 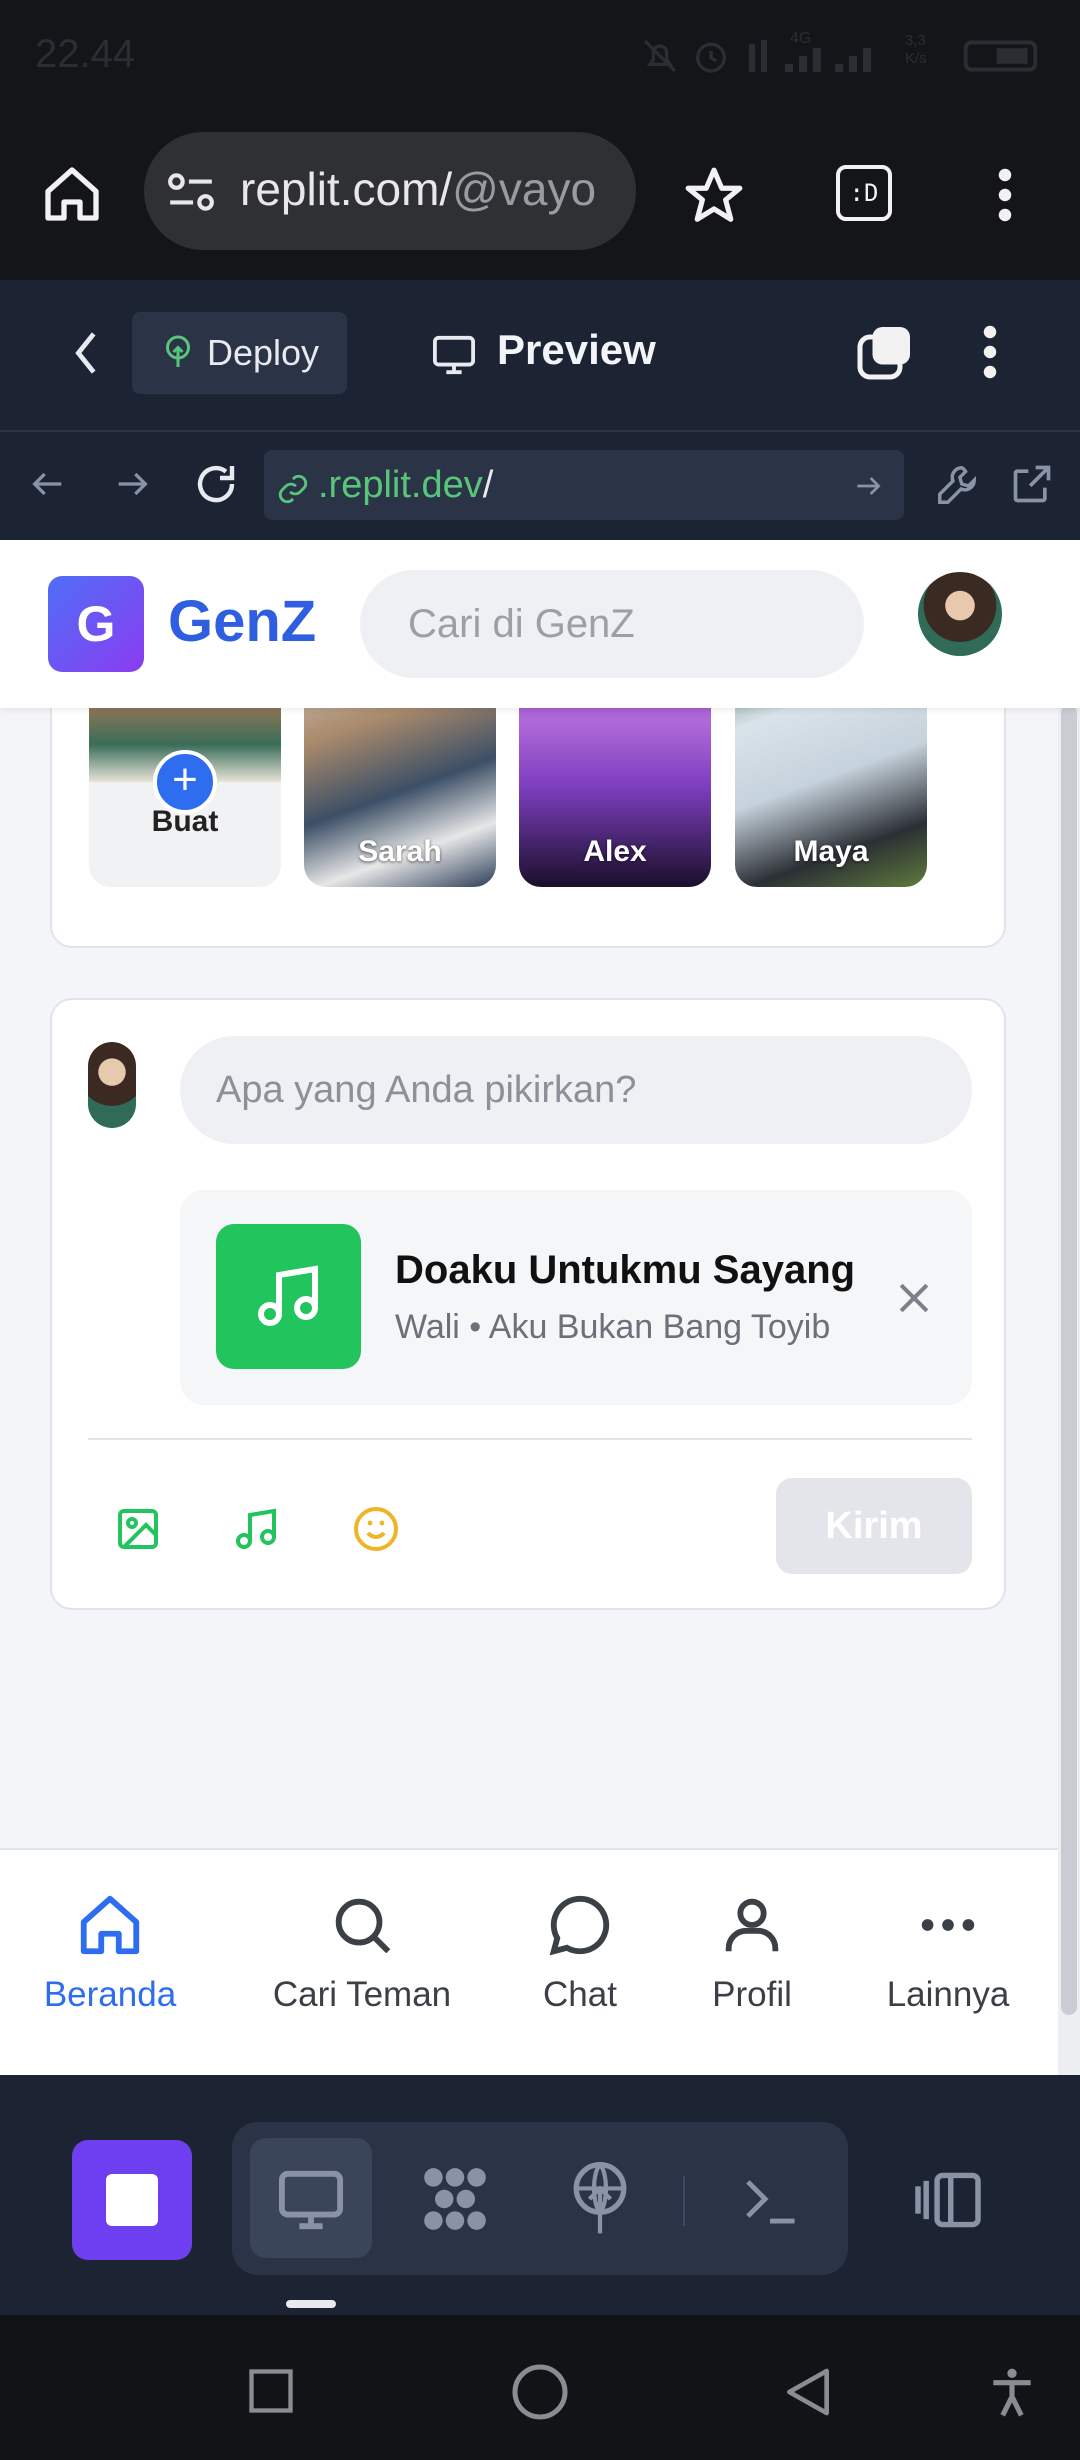 What do you see at coordinates (540, 2392) in the screenshot?
I see `home-circle-icon` at bounding box center [540, 2392].